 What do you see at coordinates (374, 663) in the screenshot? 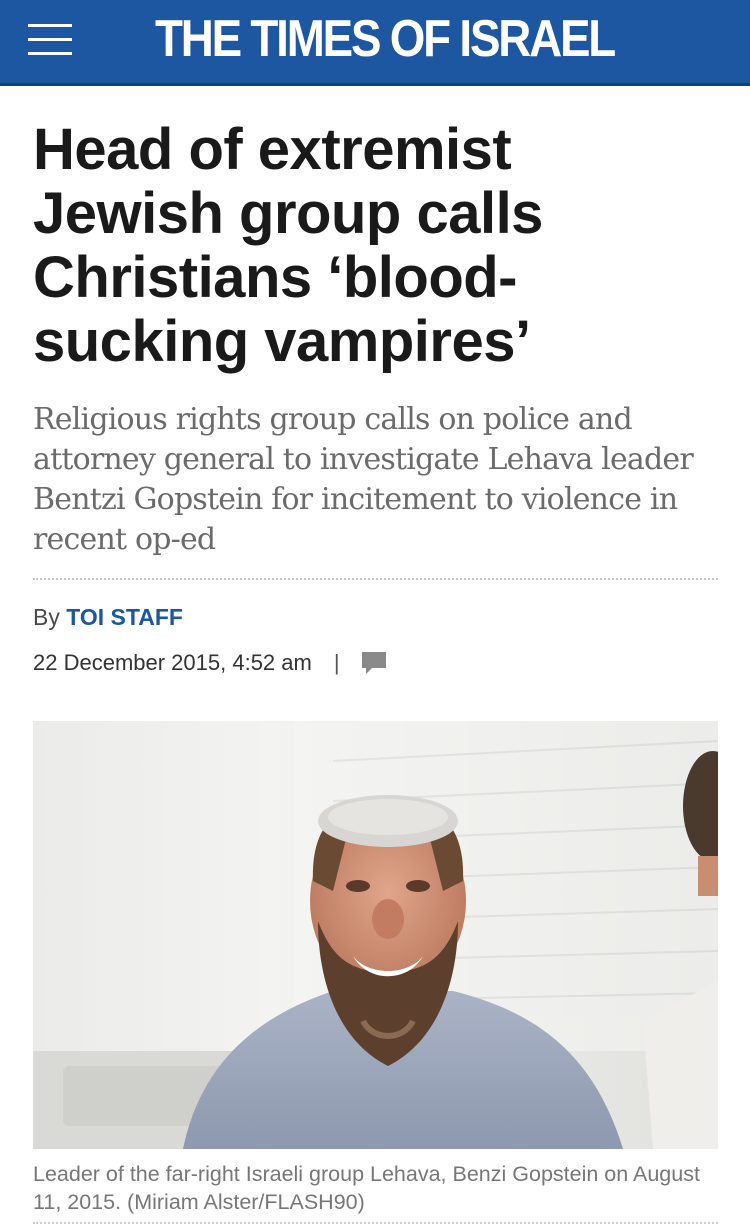
I see `comment-bubble-icon` at bounding box center [374, 663].